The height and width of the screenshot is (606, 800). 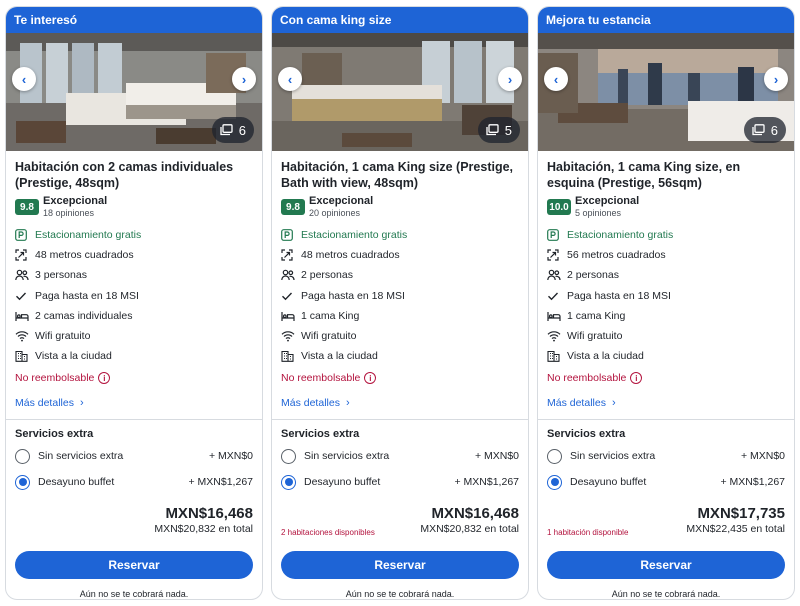 What do you see at coordinates (134, 594) in the screenshot?
I see `no-charge-note: Aún no se te cobrará nada.` at bounding box center [134, 594].